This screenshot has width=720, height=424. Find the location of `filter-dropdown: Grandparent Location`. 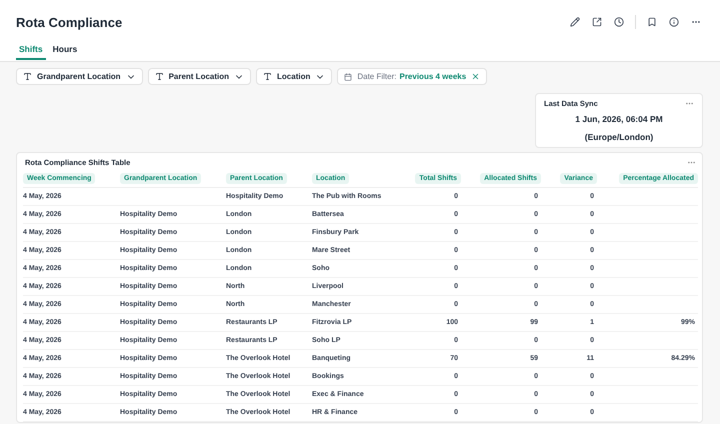

filter-dropdown: Grandparent Location is located at coordinates (79, 76).